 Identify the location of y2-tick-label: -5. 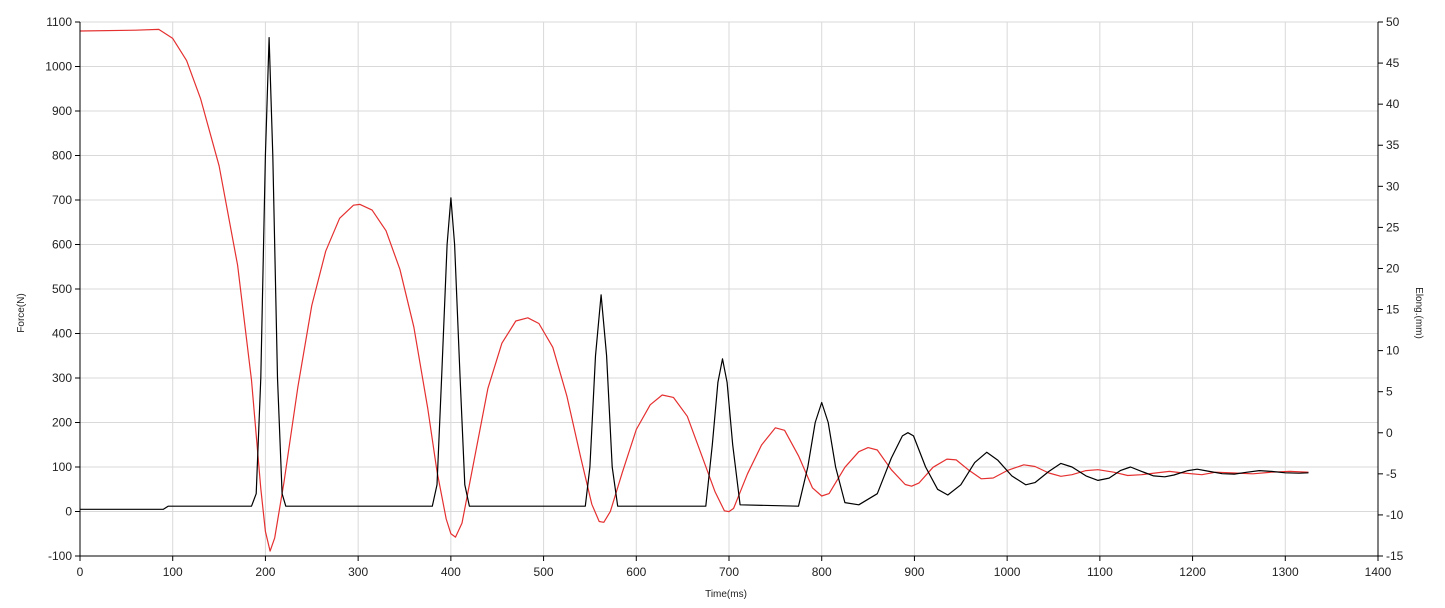
(1391, 474).